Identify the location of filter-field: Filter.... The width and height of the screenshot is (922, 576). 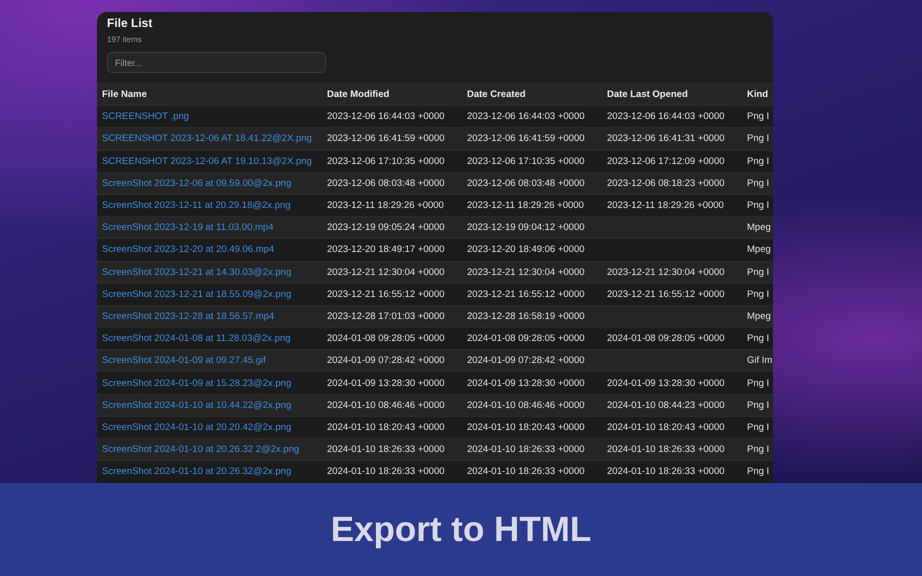
(216, 62).